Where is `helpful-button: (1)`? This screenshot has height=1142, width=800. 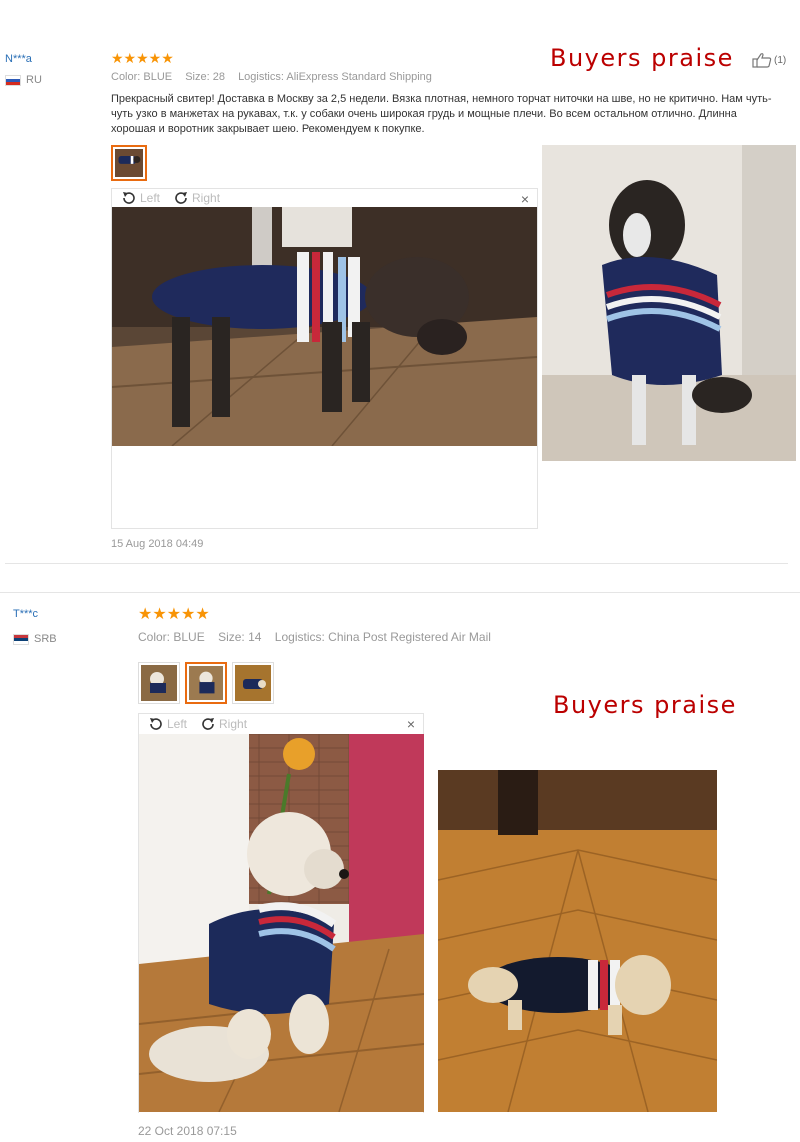 helpful-button: (1) is located at coordinates (769, 60).